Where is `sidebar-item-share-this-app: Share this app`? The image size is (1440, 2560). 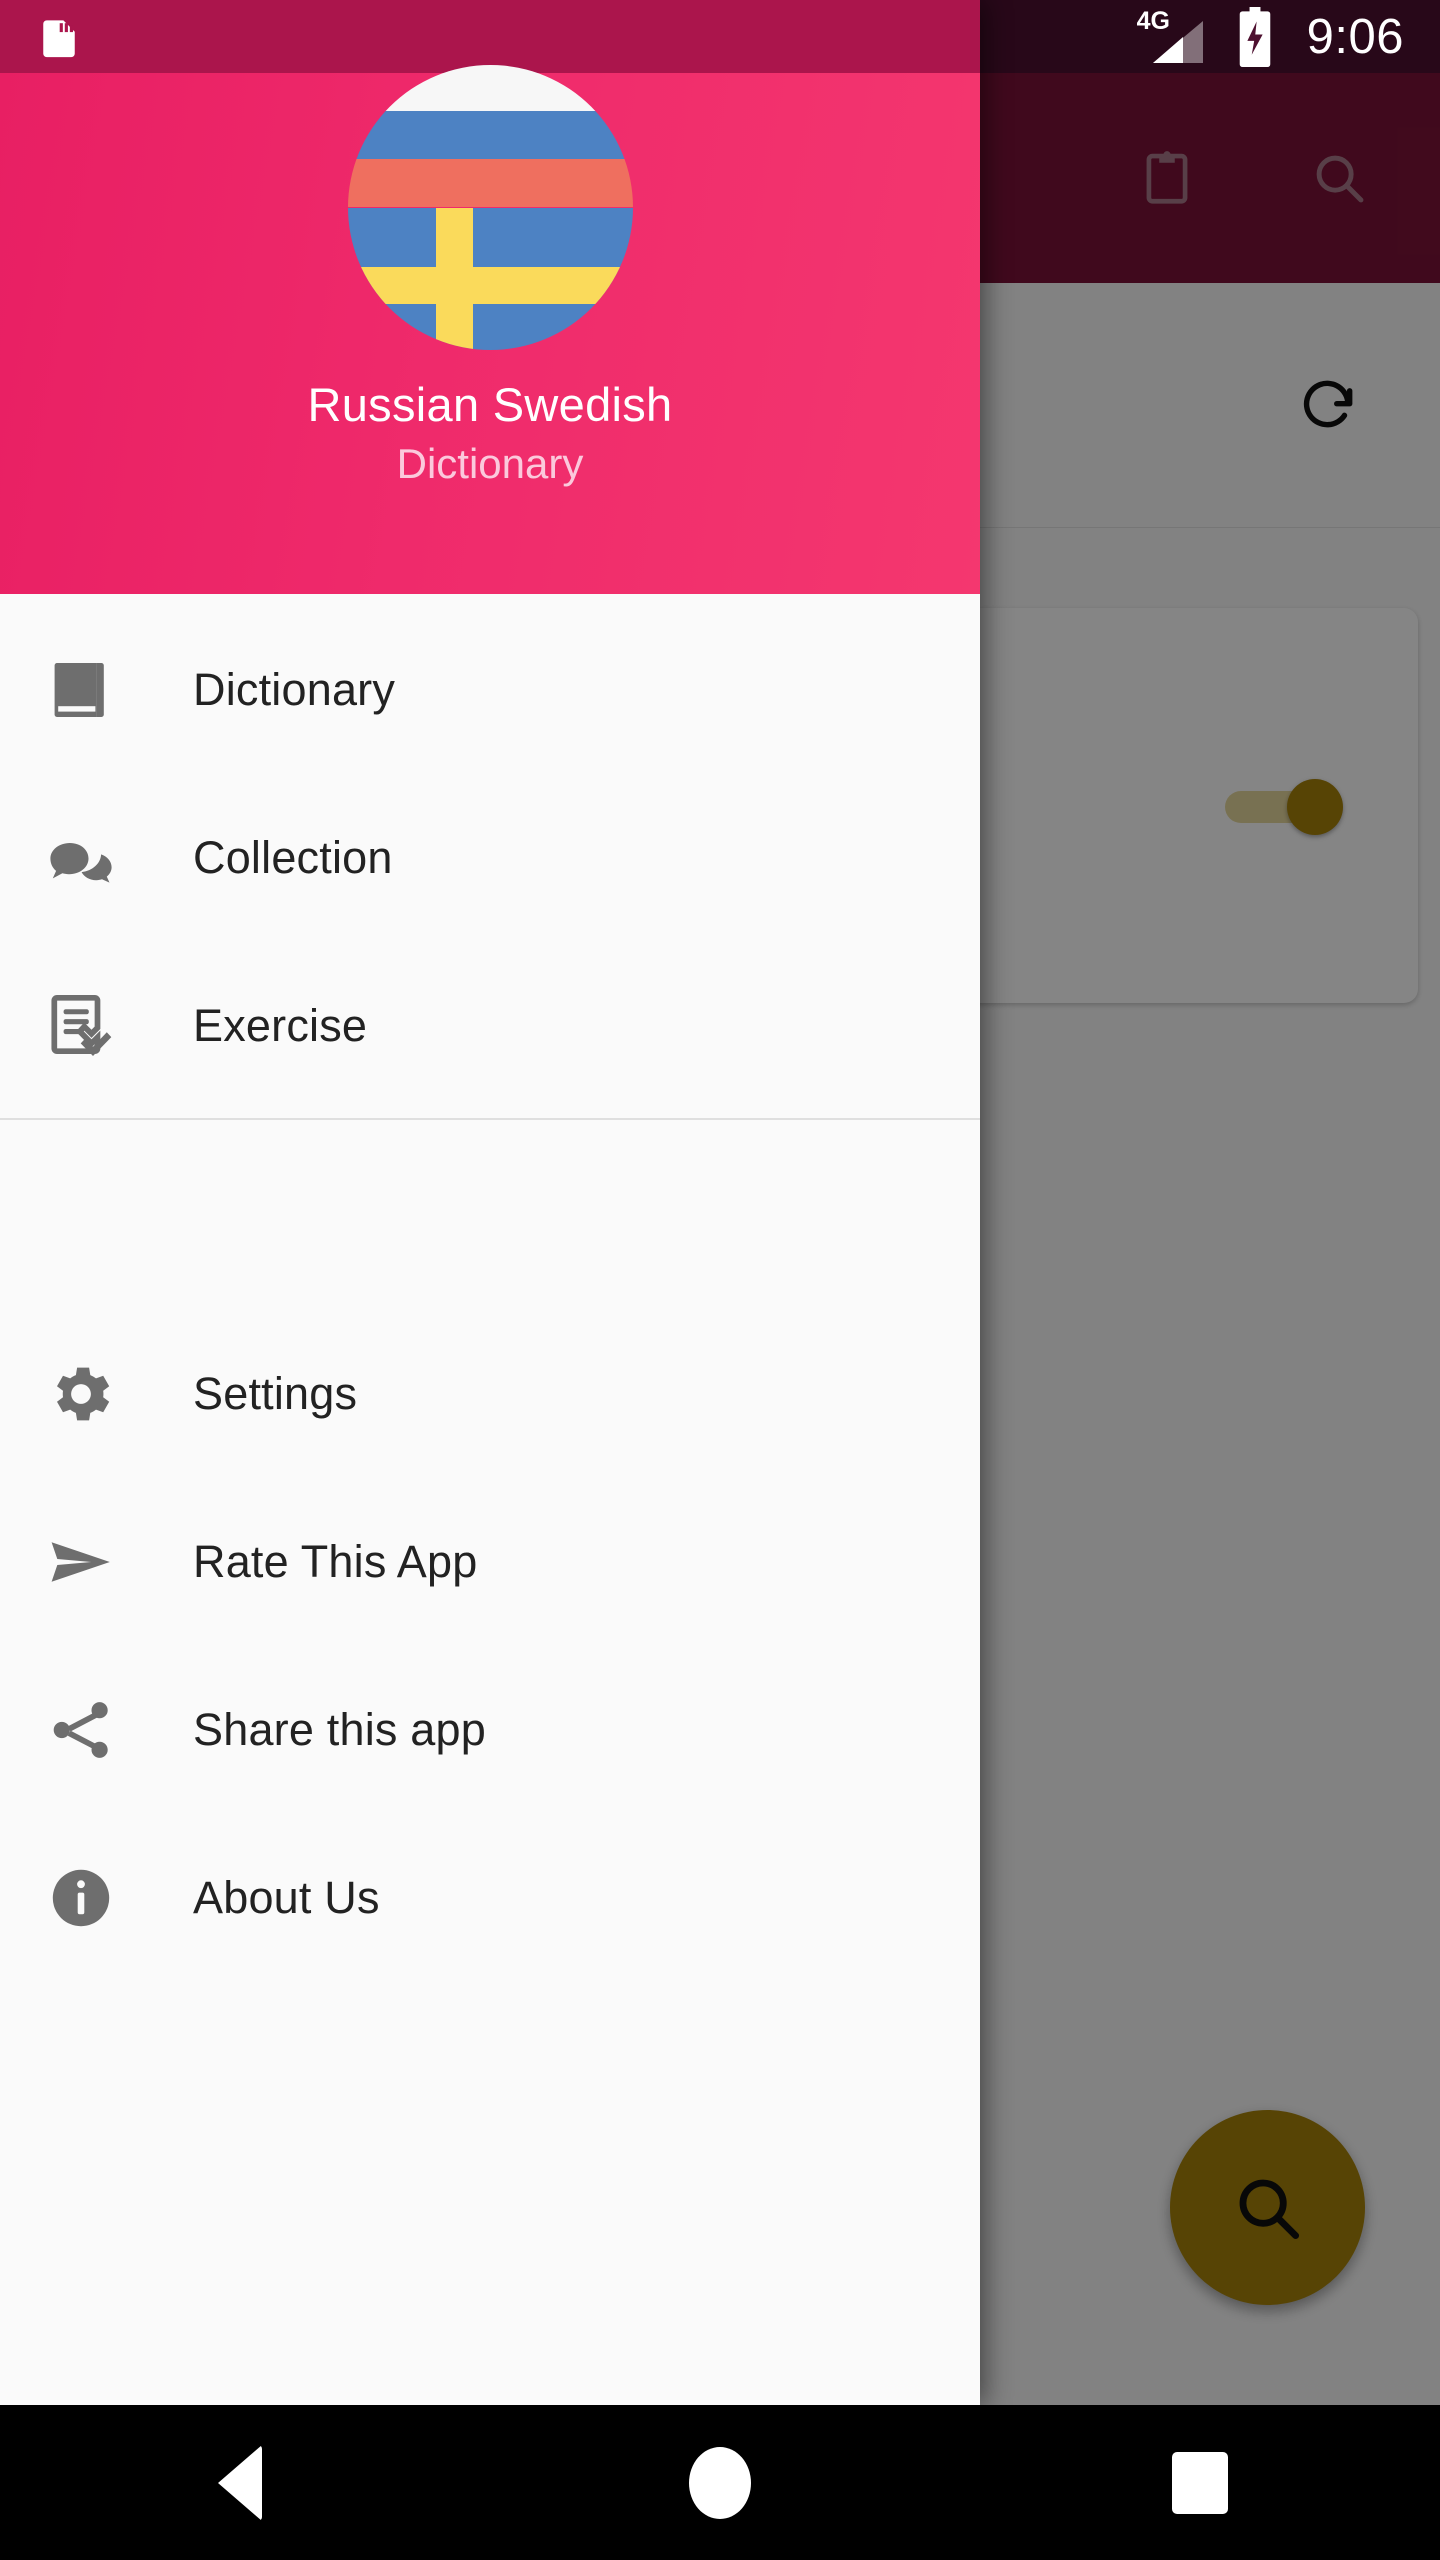
sidebar-item-share-this-app: Share this app is located at coordinates (490, 1730).